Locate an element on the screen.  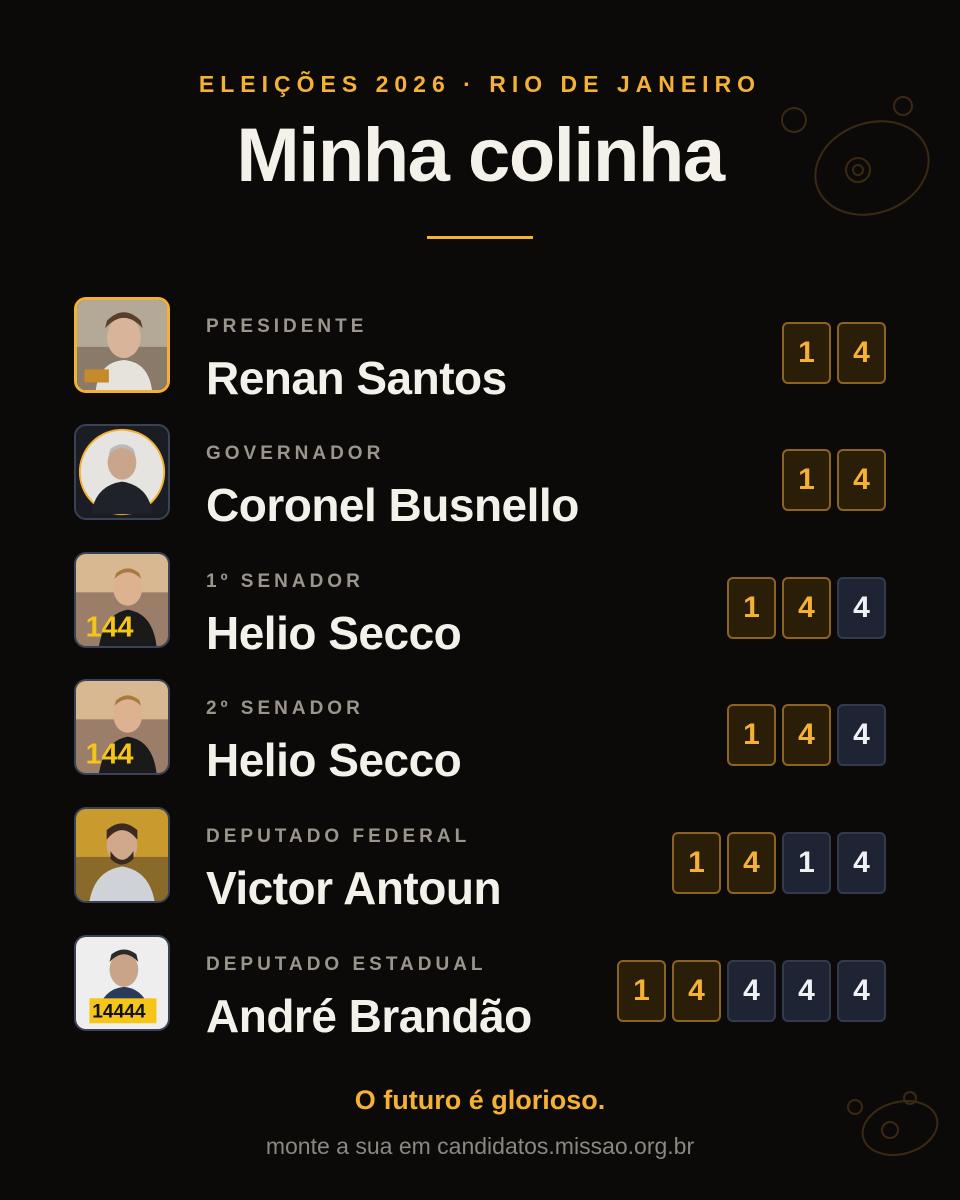
candidate-name: Coronel Busnello is located at coordinates (392, 505).